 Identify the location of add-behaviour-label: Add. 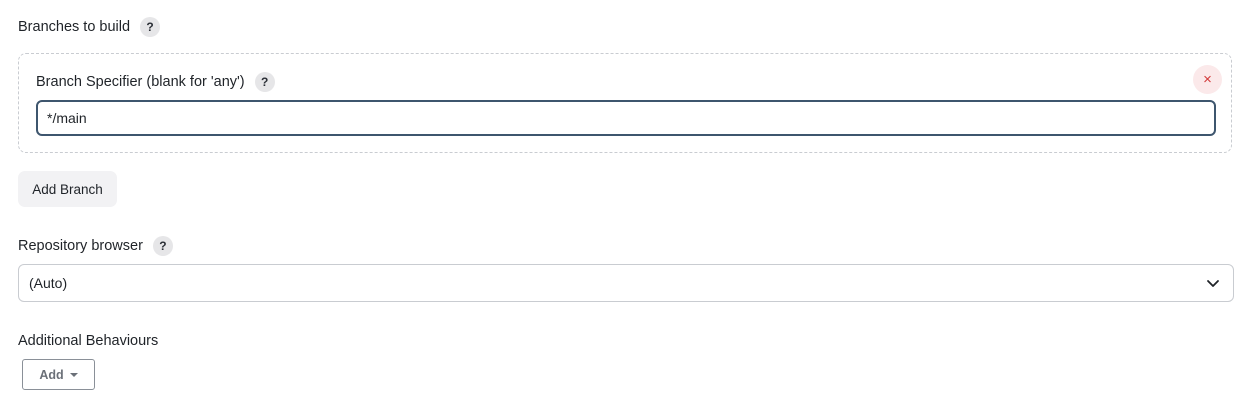
(51, 374).